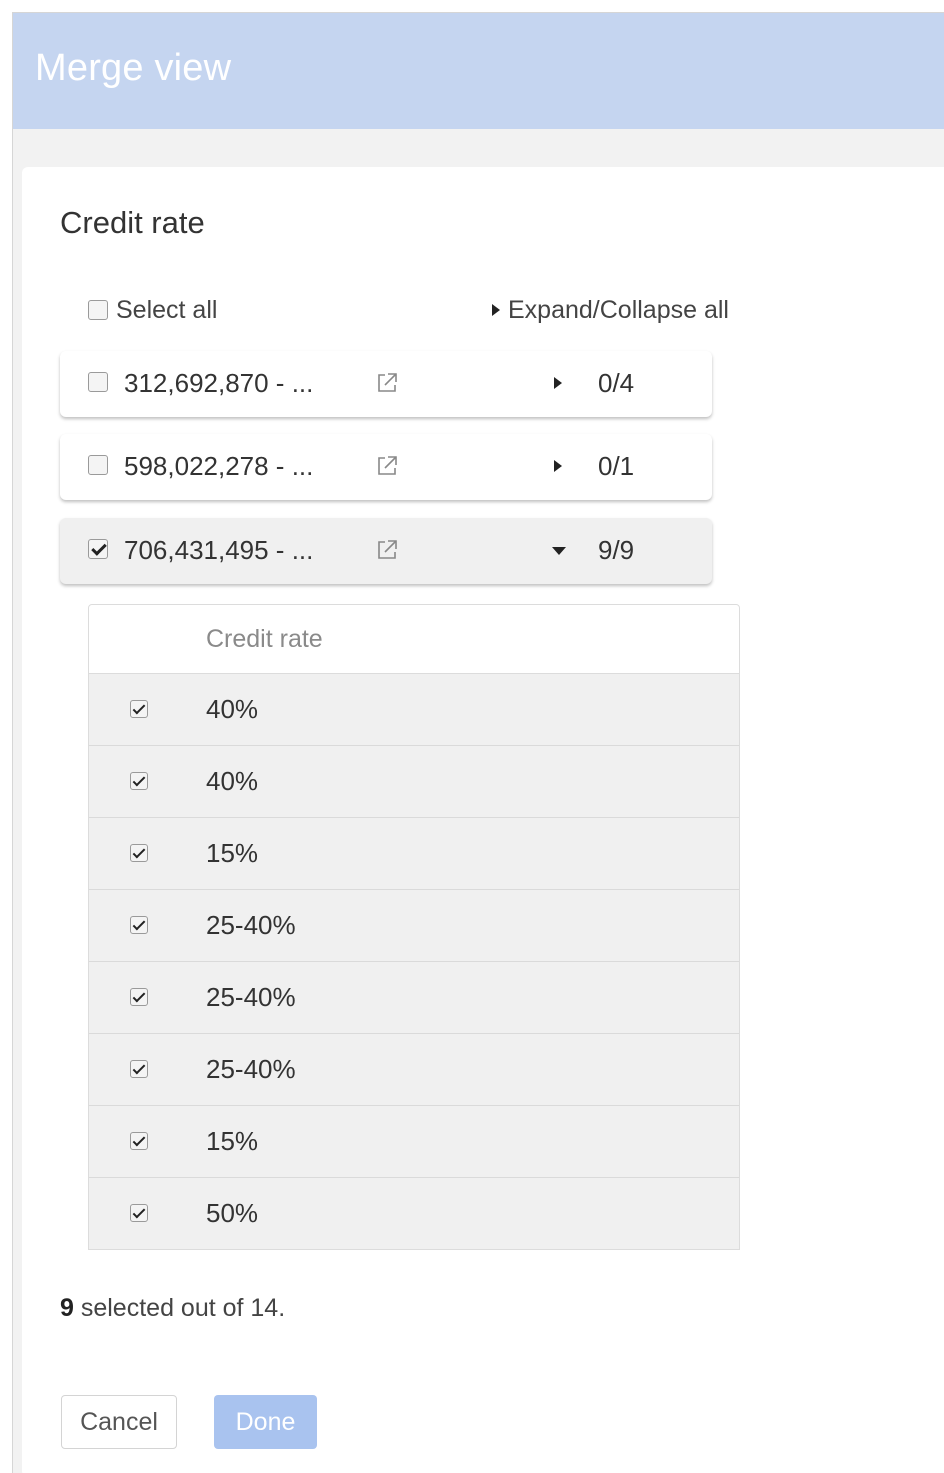  I want to click on group-row: 598,022,278 - ... 0/1, so click(386, 467).